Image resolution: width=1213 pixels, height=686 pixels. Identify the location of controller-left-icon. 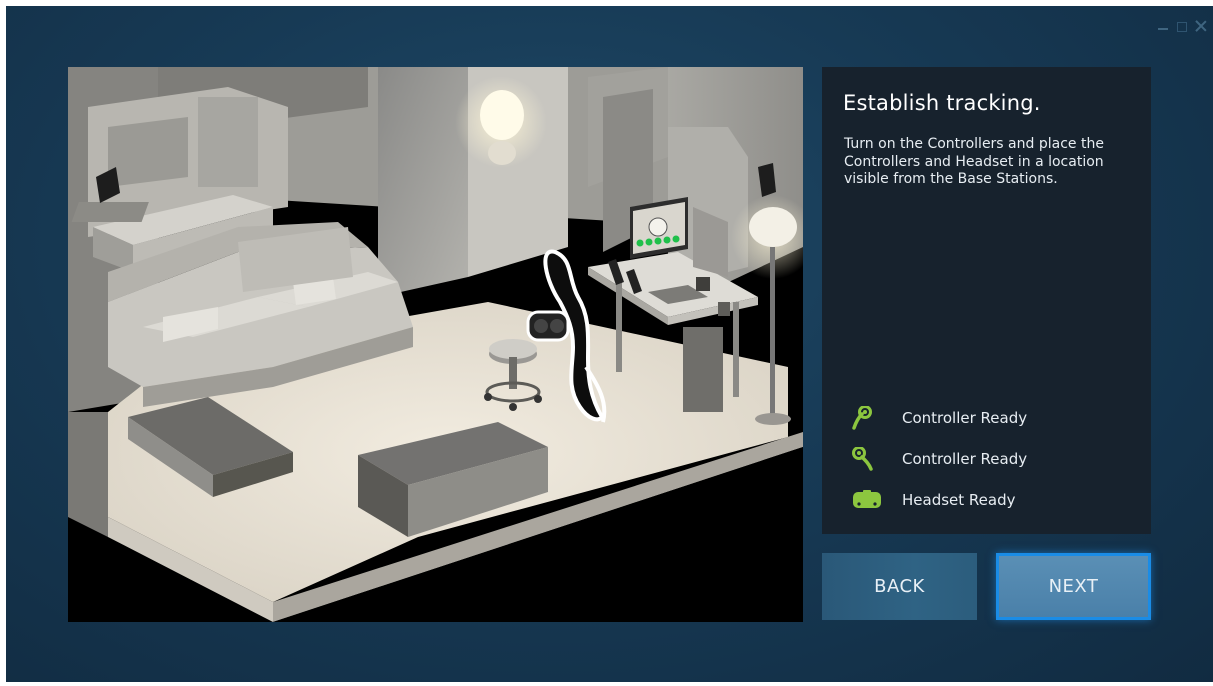
(870, 418).